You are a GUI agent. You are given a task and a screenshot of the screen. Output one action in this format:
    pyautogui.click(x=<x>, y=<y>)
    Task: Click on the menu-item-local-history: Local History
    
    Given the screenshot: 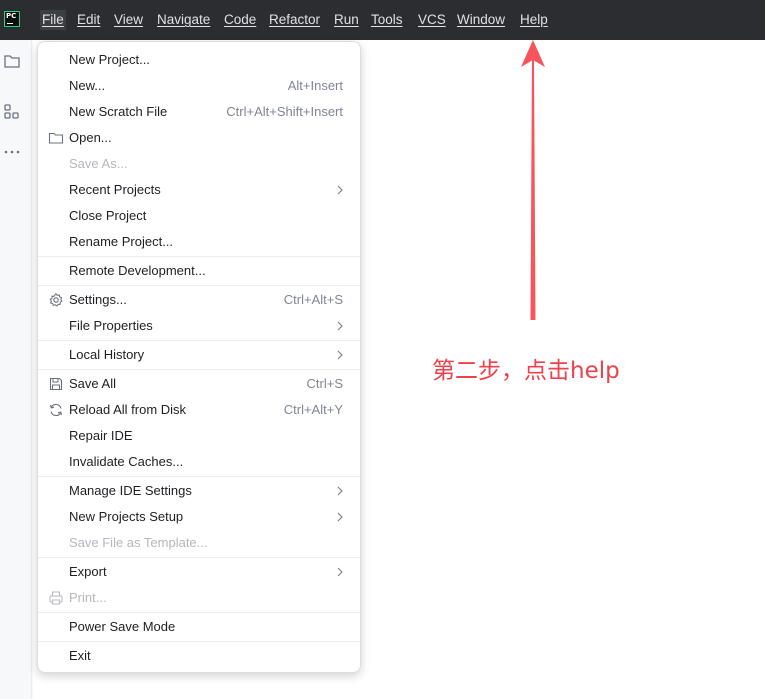 What is the action you would take?
    pyautogui.click(x=199, y=355)
    